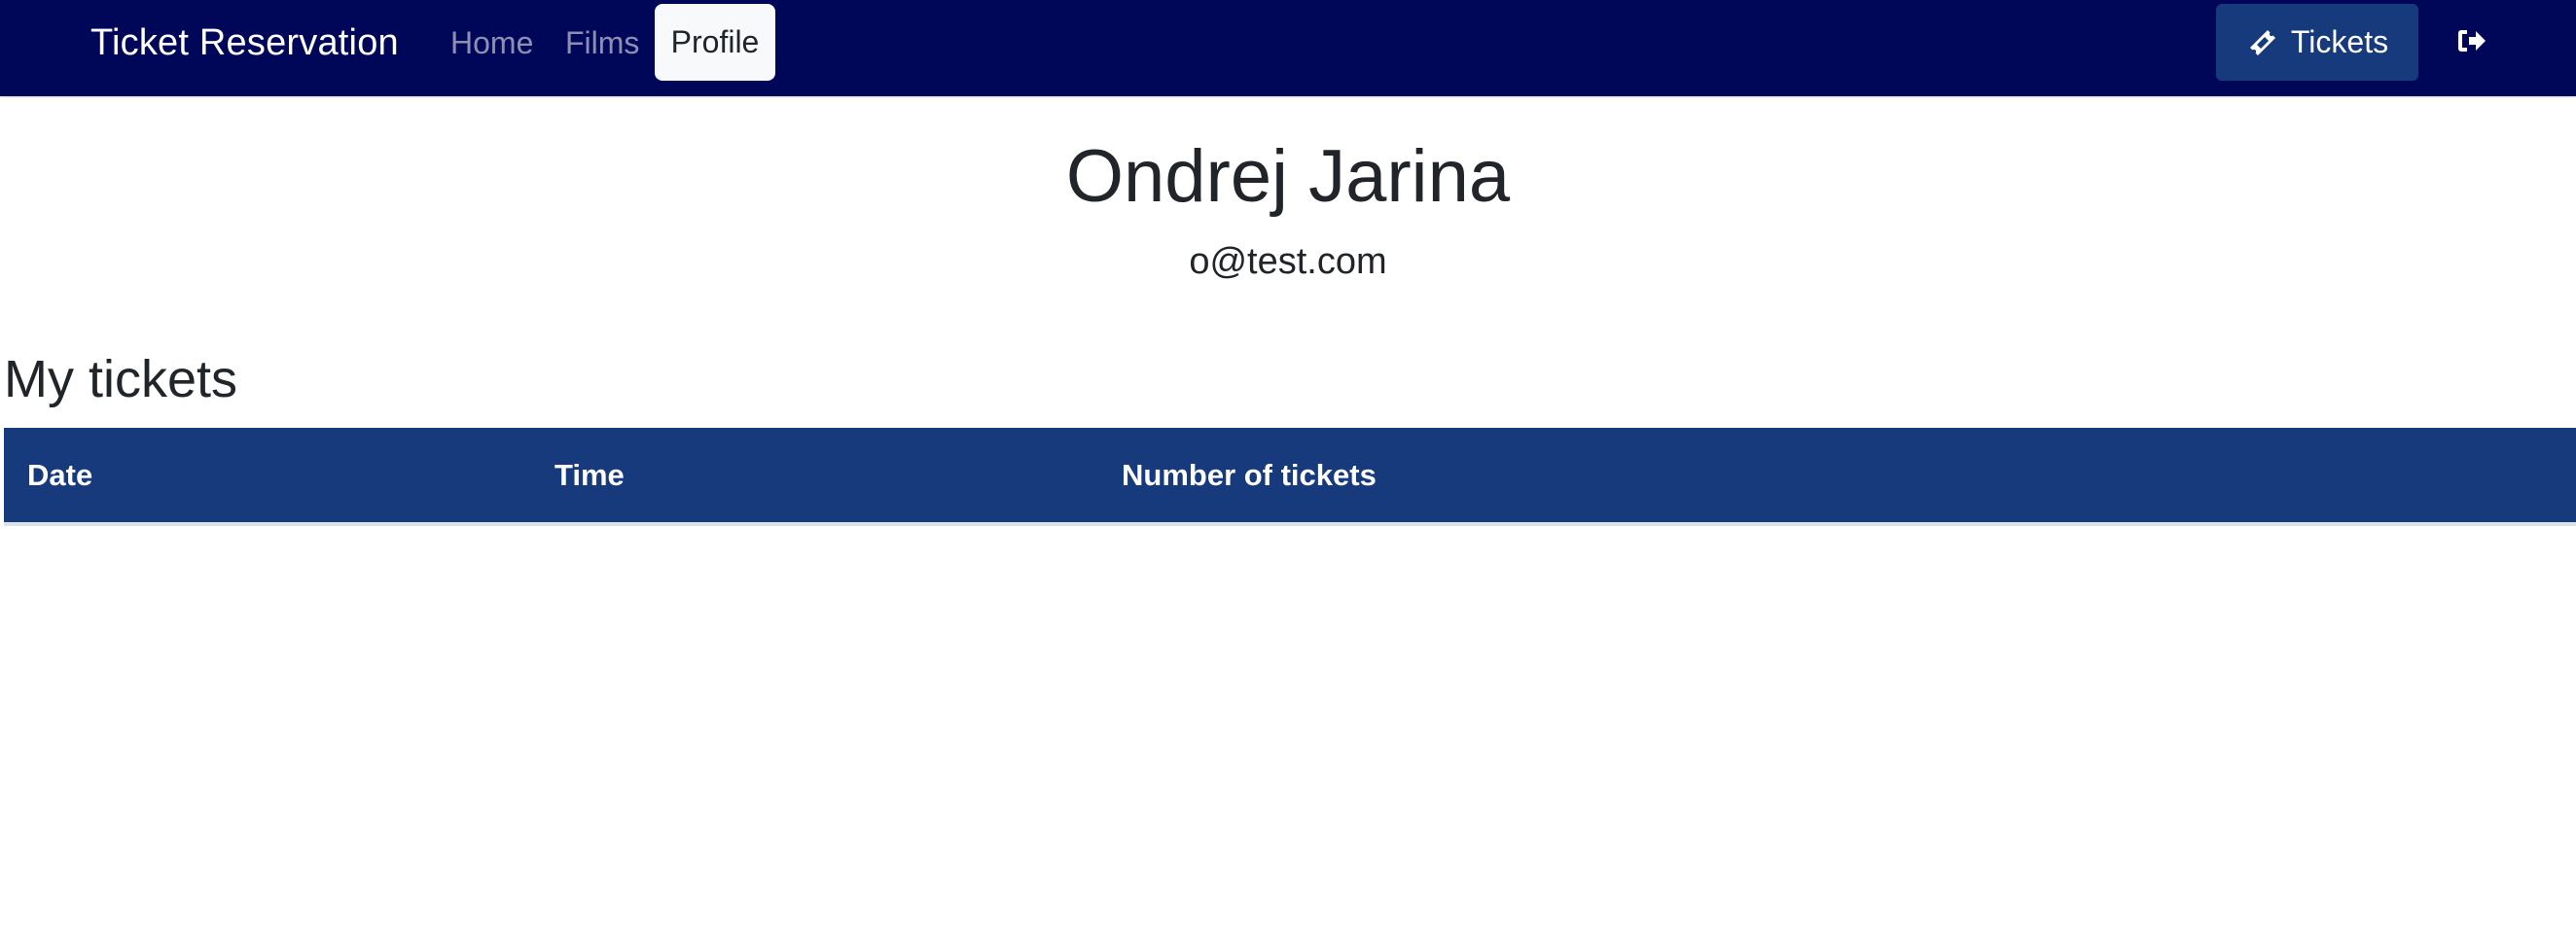 The height and width of the screenshot is (949, 2576). I want to click on column-header-number-of-tickets: Number of tickets, so click(1849, 477).